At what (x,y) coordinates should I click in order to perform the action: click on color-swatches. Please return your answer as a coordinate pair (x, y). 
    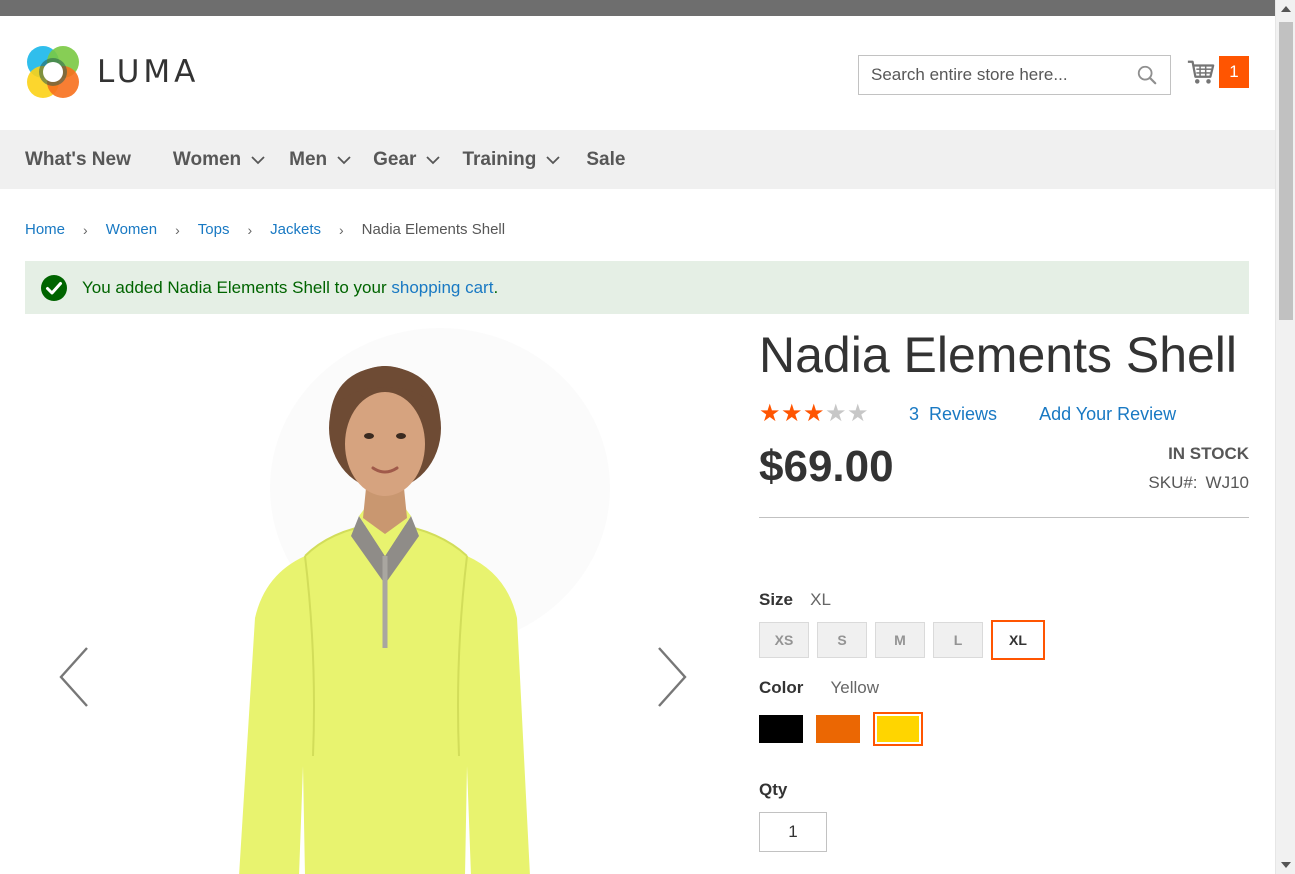
    Looking at the image, I should click on (1004, 729).